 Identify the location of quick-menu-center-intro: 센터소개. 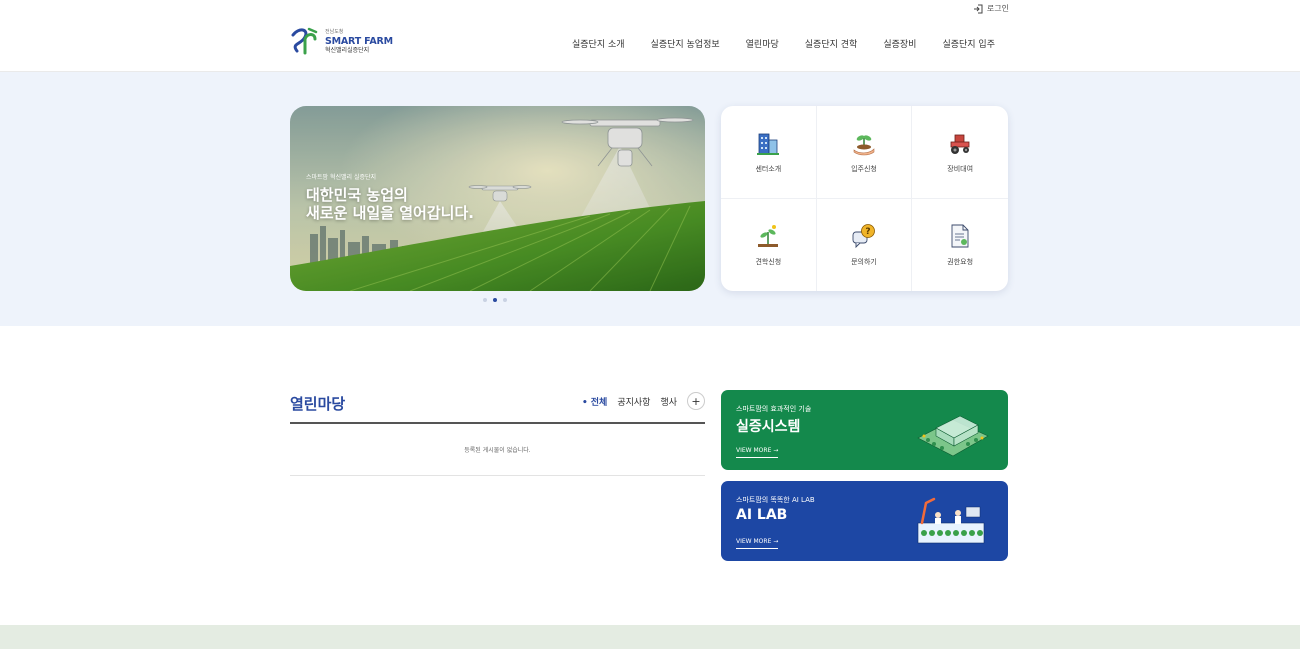
(769, 152).